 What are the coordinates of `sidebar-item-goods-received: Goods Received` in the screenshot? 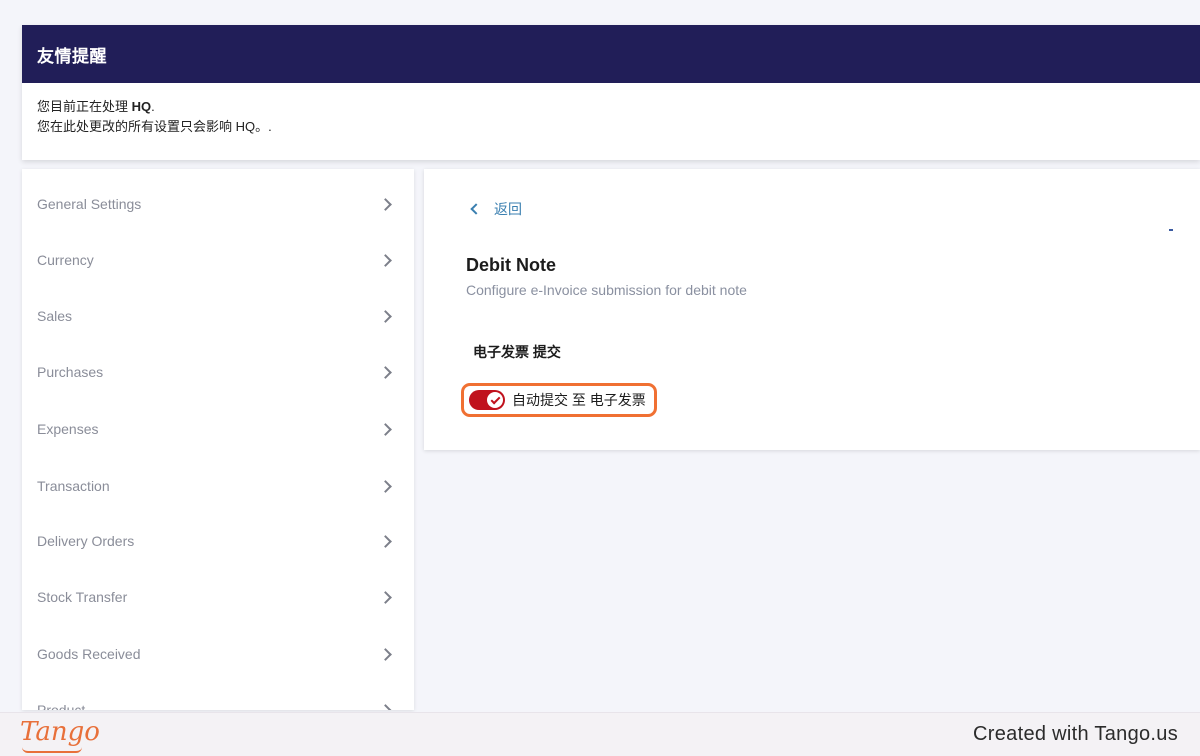 It's located at (218, 654).